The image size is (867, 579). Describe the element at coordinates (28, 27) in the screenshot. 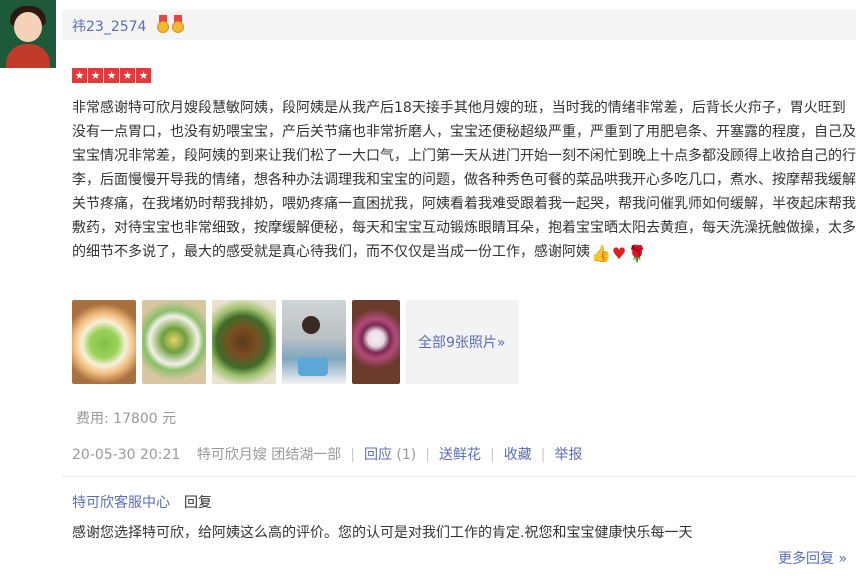

I see `avatar-face` at that location.